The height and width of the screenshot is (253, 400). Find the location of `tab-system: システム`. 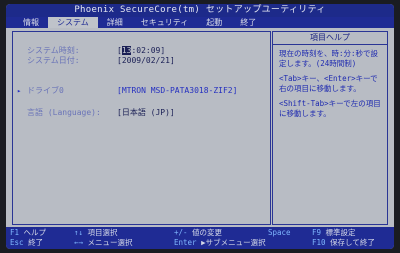

tab-system: システム is located at coordinates (73, 22).